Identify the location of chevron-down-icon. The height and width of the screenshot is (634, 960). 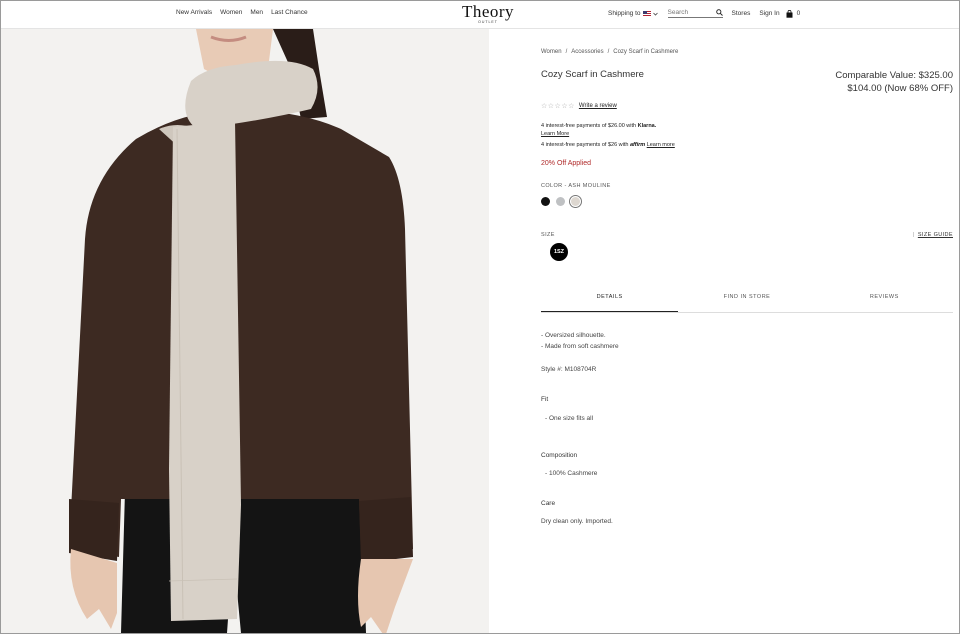
(655, 14).